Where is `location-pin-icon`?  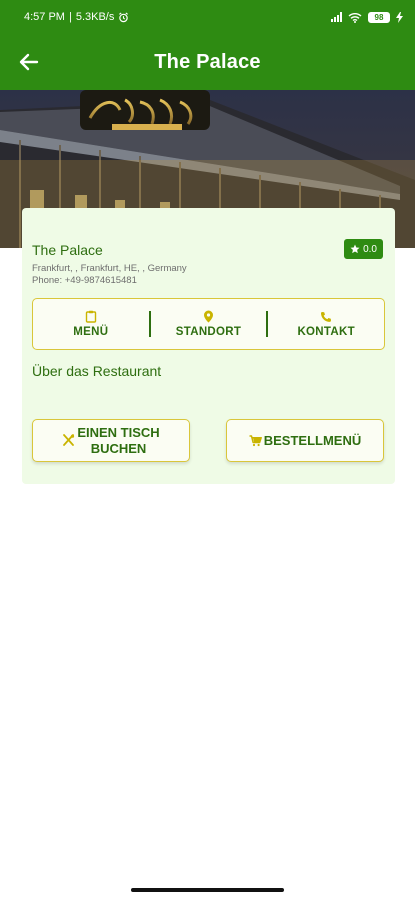 location-pin-icon is located at coordinates (208, 316).